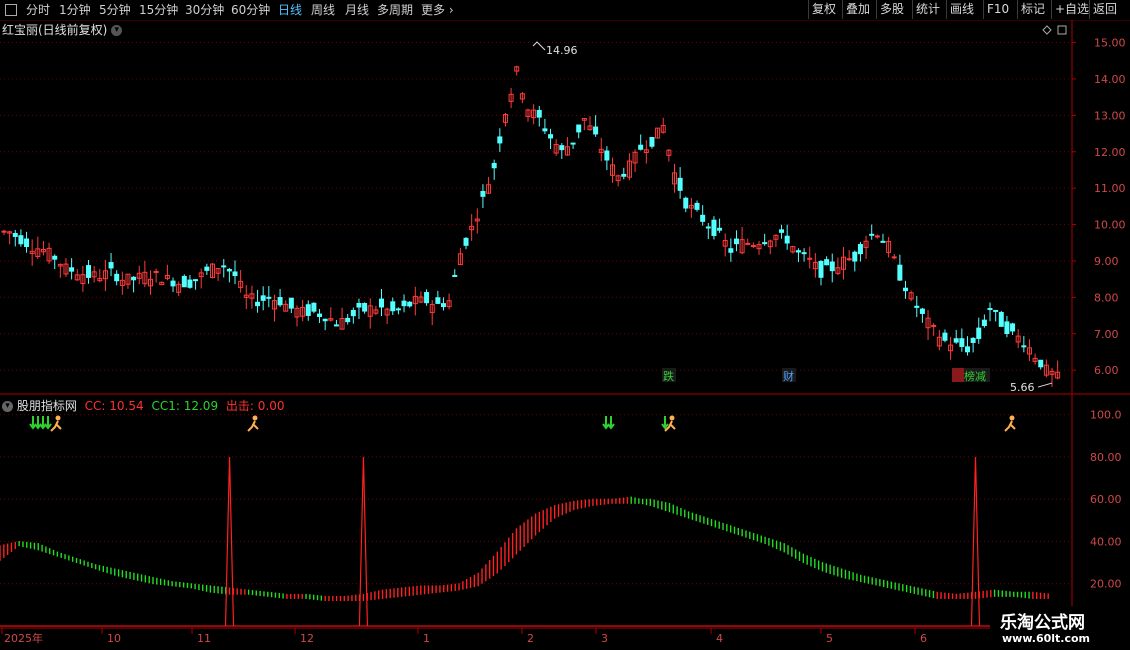 The width and height of the screenshot is (1130, 650). I want to click on time-axis-label: 10, so click(114, 638).